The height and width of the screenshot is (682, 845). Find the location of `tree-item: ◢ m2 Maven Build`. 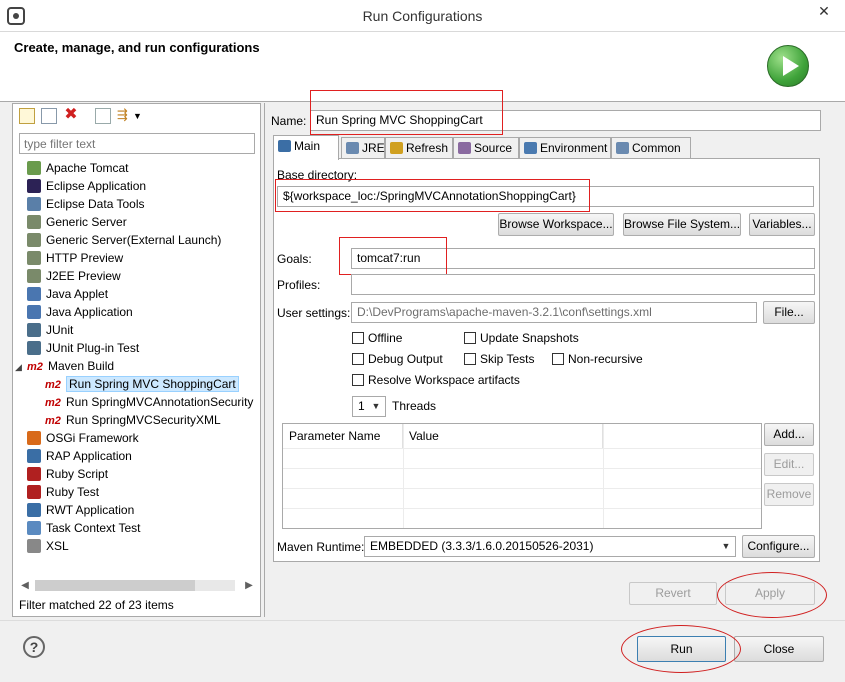

tree-item: ◢ m2 Maven Build is located at coordinates (64, 366).